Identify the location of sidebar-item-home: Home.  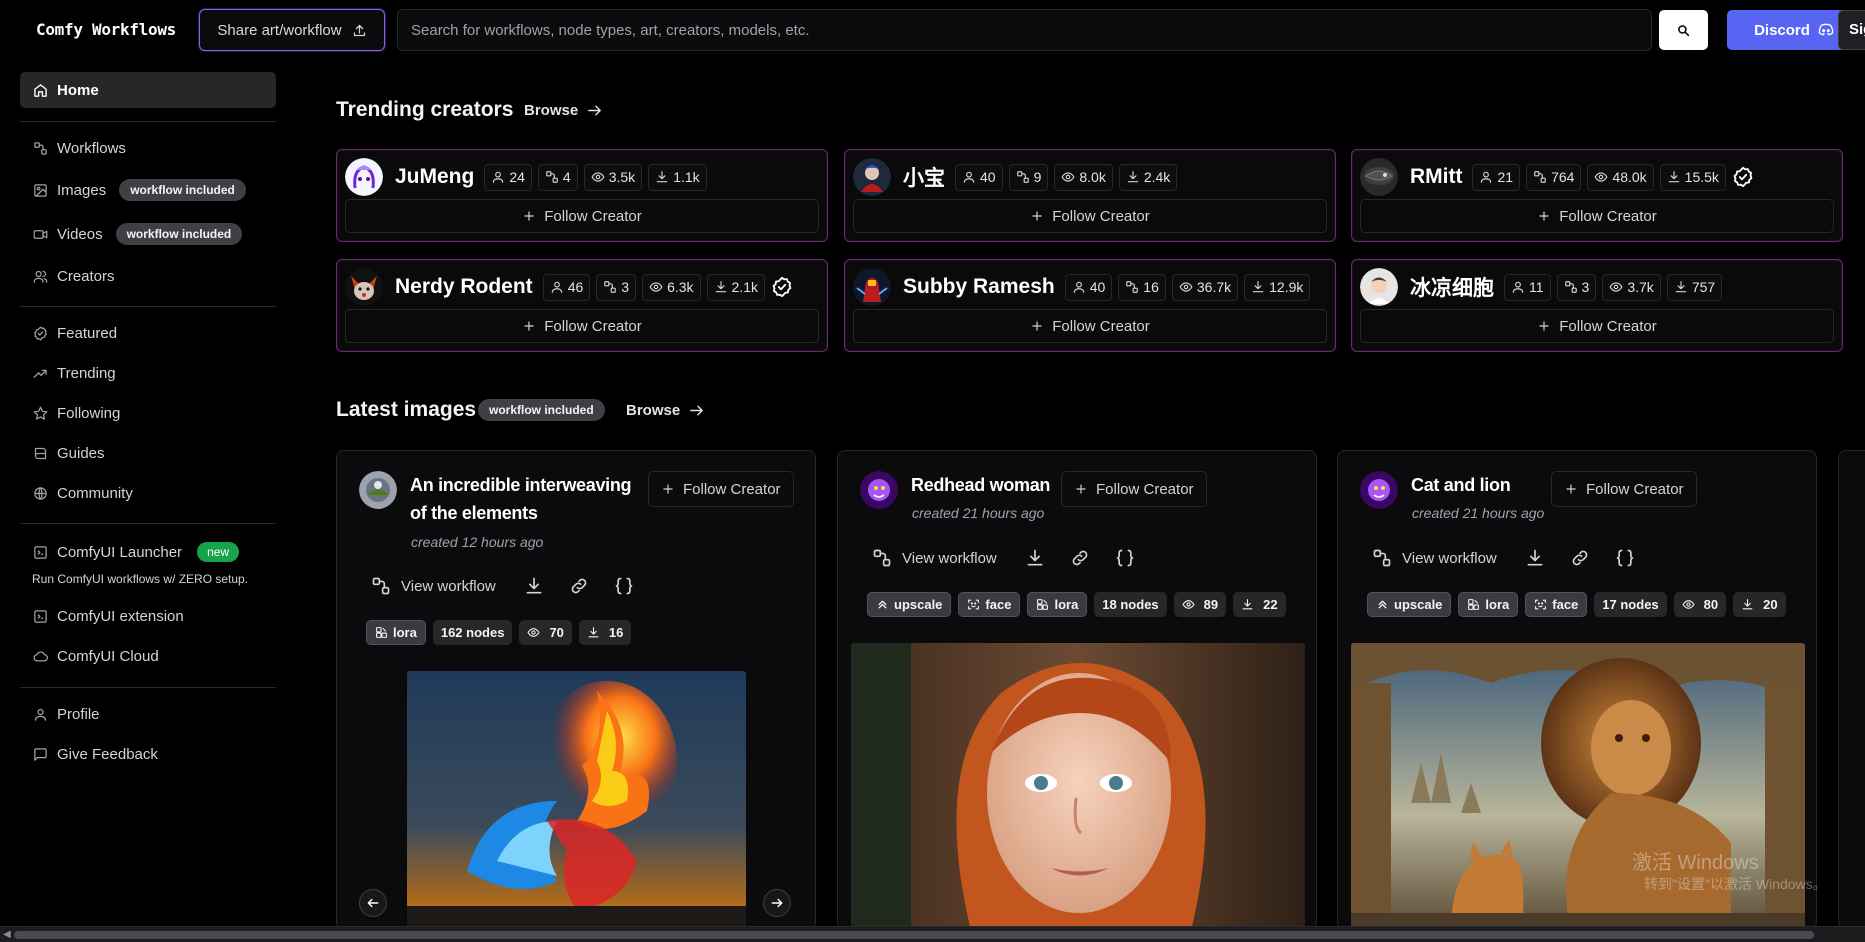
(148, 90).